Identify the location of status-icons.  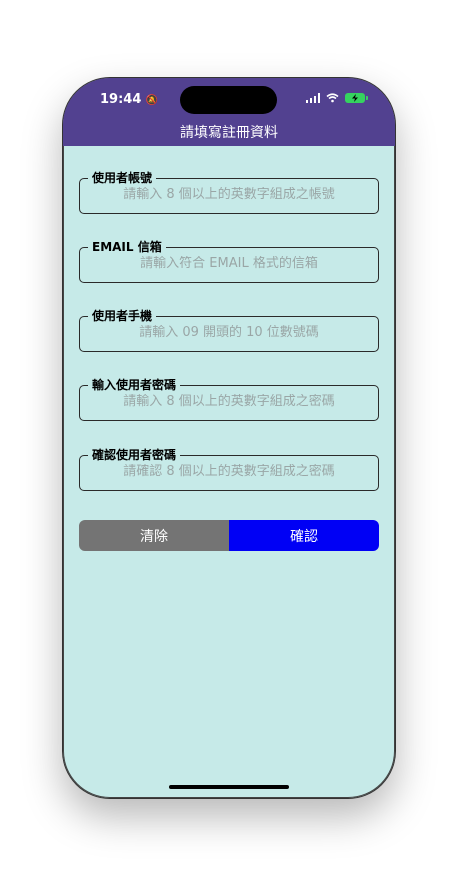
(336, 98).